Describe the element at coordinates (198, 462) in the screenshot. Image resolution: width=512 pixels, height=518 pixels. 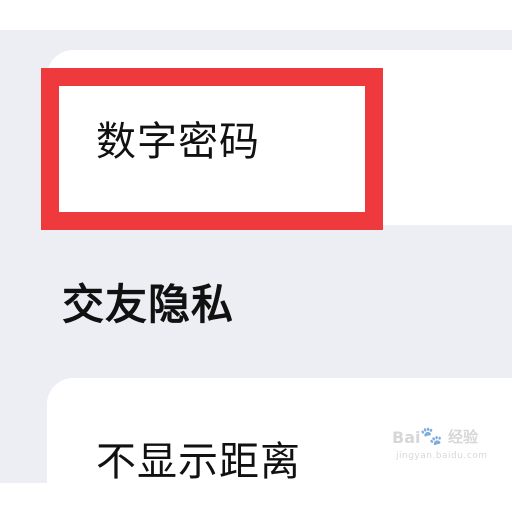
I see `hide-distance-option: 不显示距离` at that location.